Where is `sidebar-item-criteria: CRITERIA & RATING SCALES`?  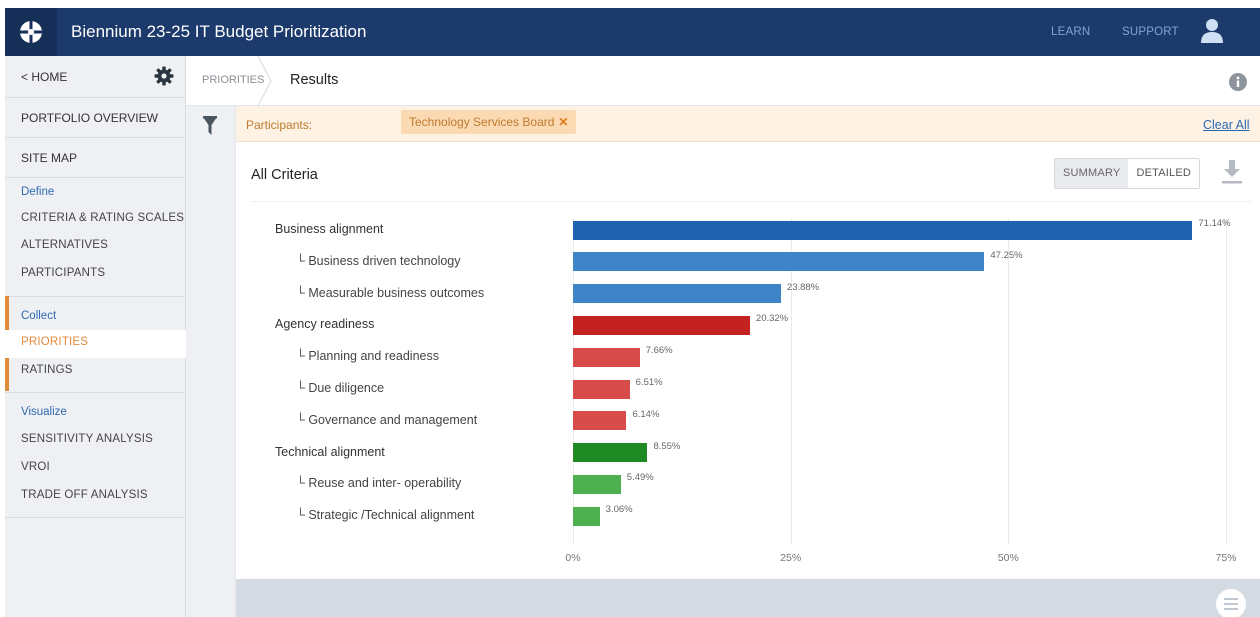
sidebar-item-criteria: CRITERIA & RATING SCALES is located at coordinates (102, 218).